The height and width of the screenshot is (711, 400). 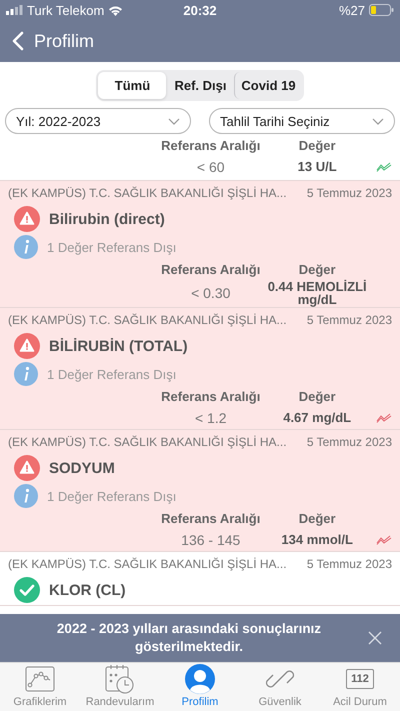 I want to click on tab-bar-item: Randevularım, so click(x=120, y=687).